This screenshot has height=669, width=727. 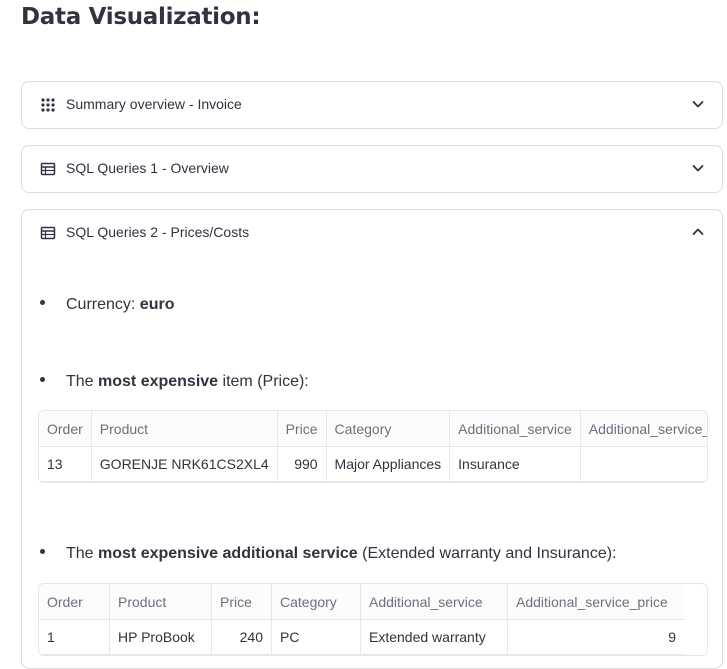 I want to click on table-cell: HP ProBook, so click(x=160, y=637).